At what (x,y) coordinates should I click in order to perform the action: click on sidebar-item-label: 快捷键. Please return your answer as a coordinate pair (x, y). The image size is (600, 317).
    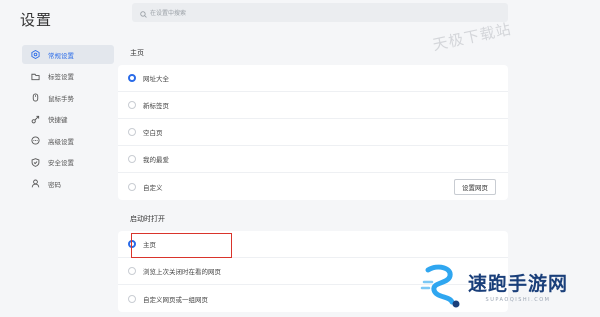
    Looking at the image, I should click on (58, 120).